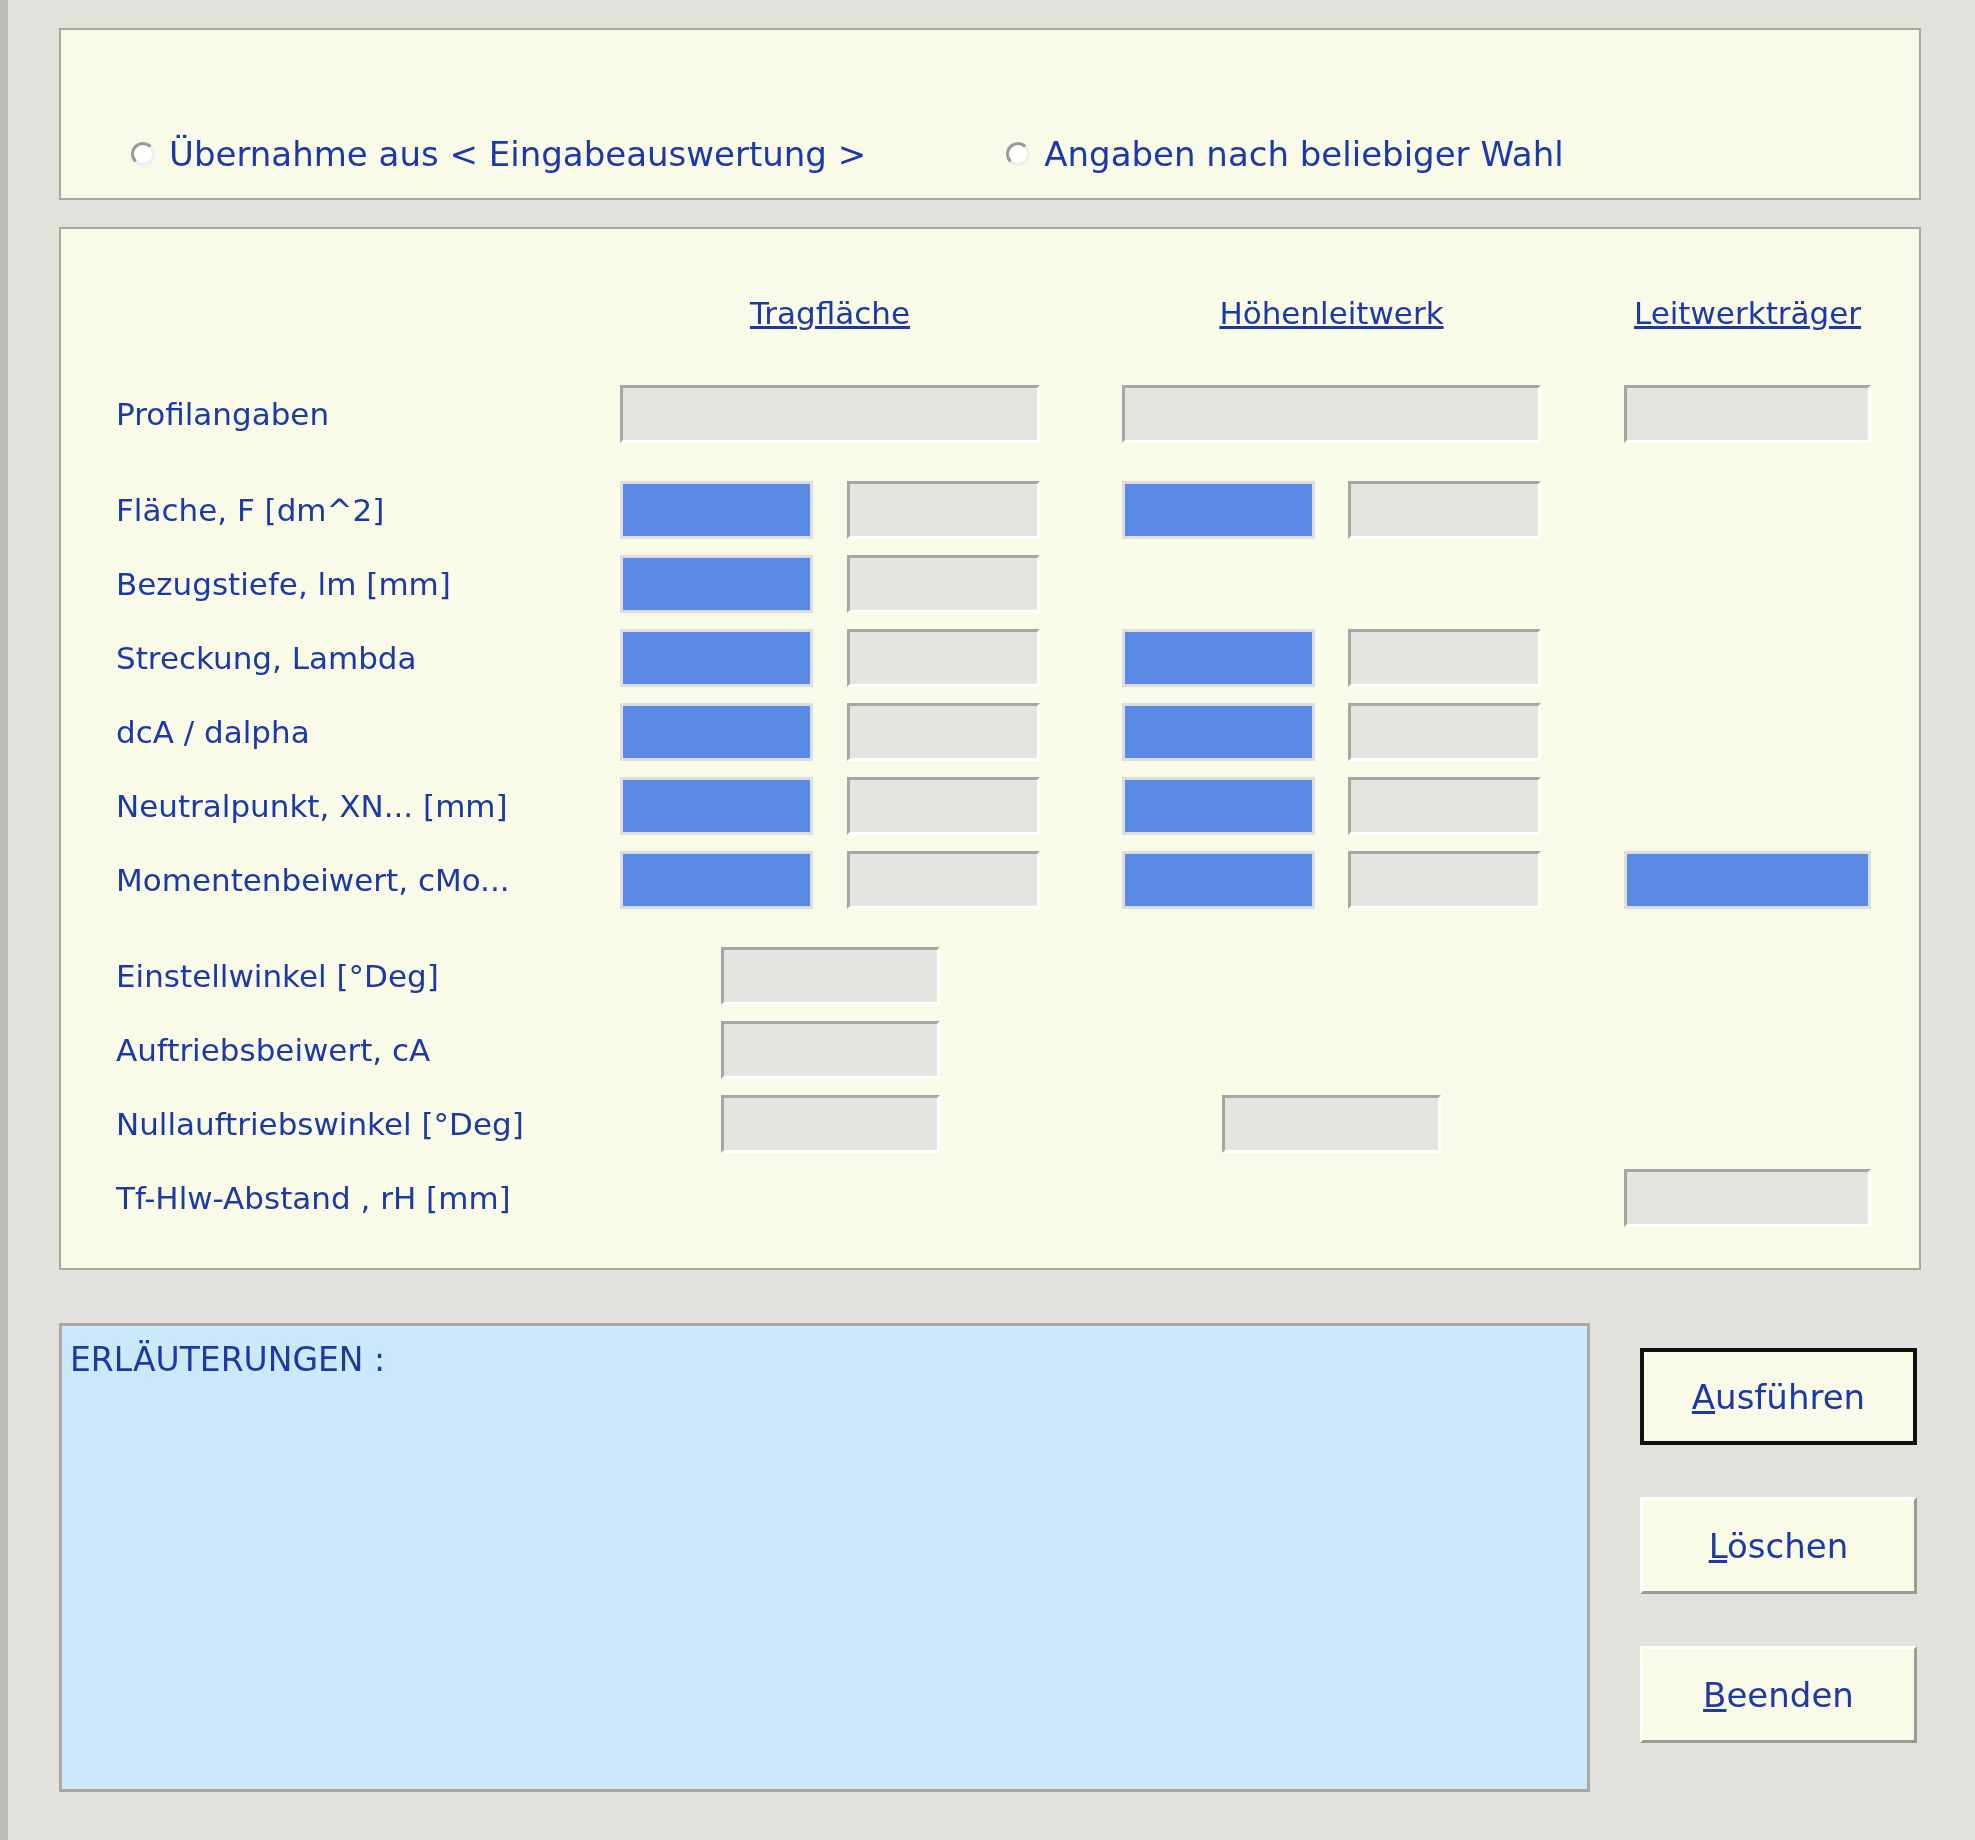  Describe the element at coordinates (278, 976) in the screenshot. I see `row-label: Einstellwinkel [°Deg]` at that location.